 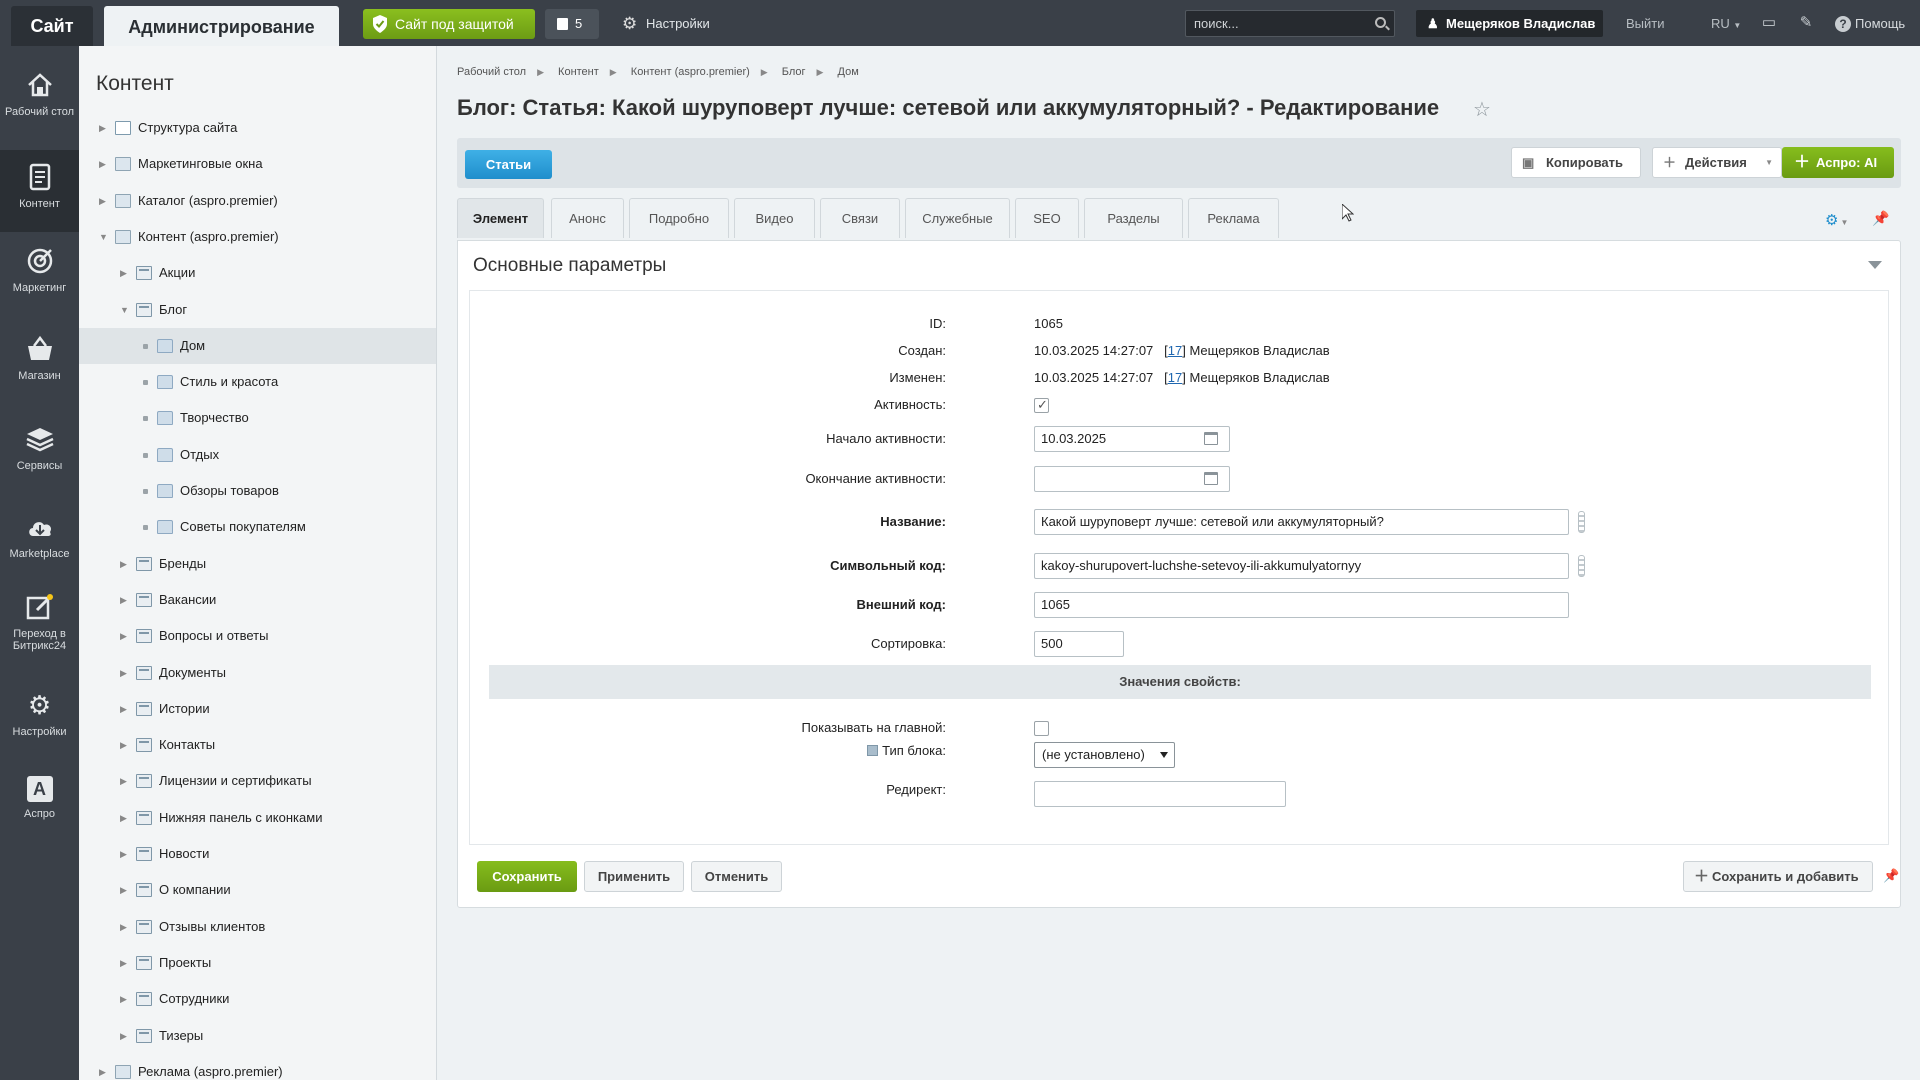 I want to click on breadcrumb-item: Контент, so click(x=578, y=72).